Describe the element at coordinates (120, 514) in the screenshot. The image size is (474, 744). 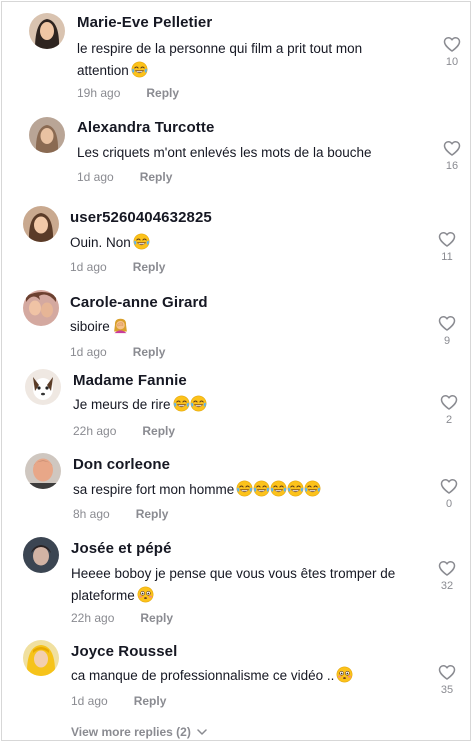
I see `comment-meta: 8h ago Reply` at that location.